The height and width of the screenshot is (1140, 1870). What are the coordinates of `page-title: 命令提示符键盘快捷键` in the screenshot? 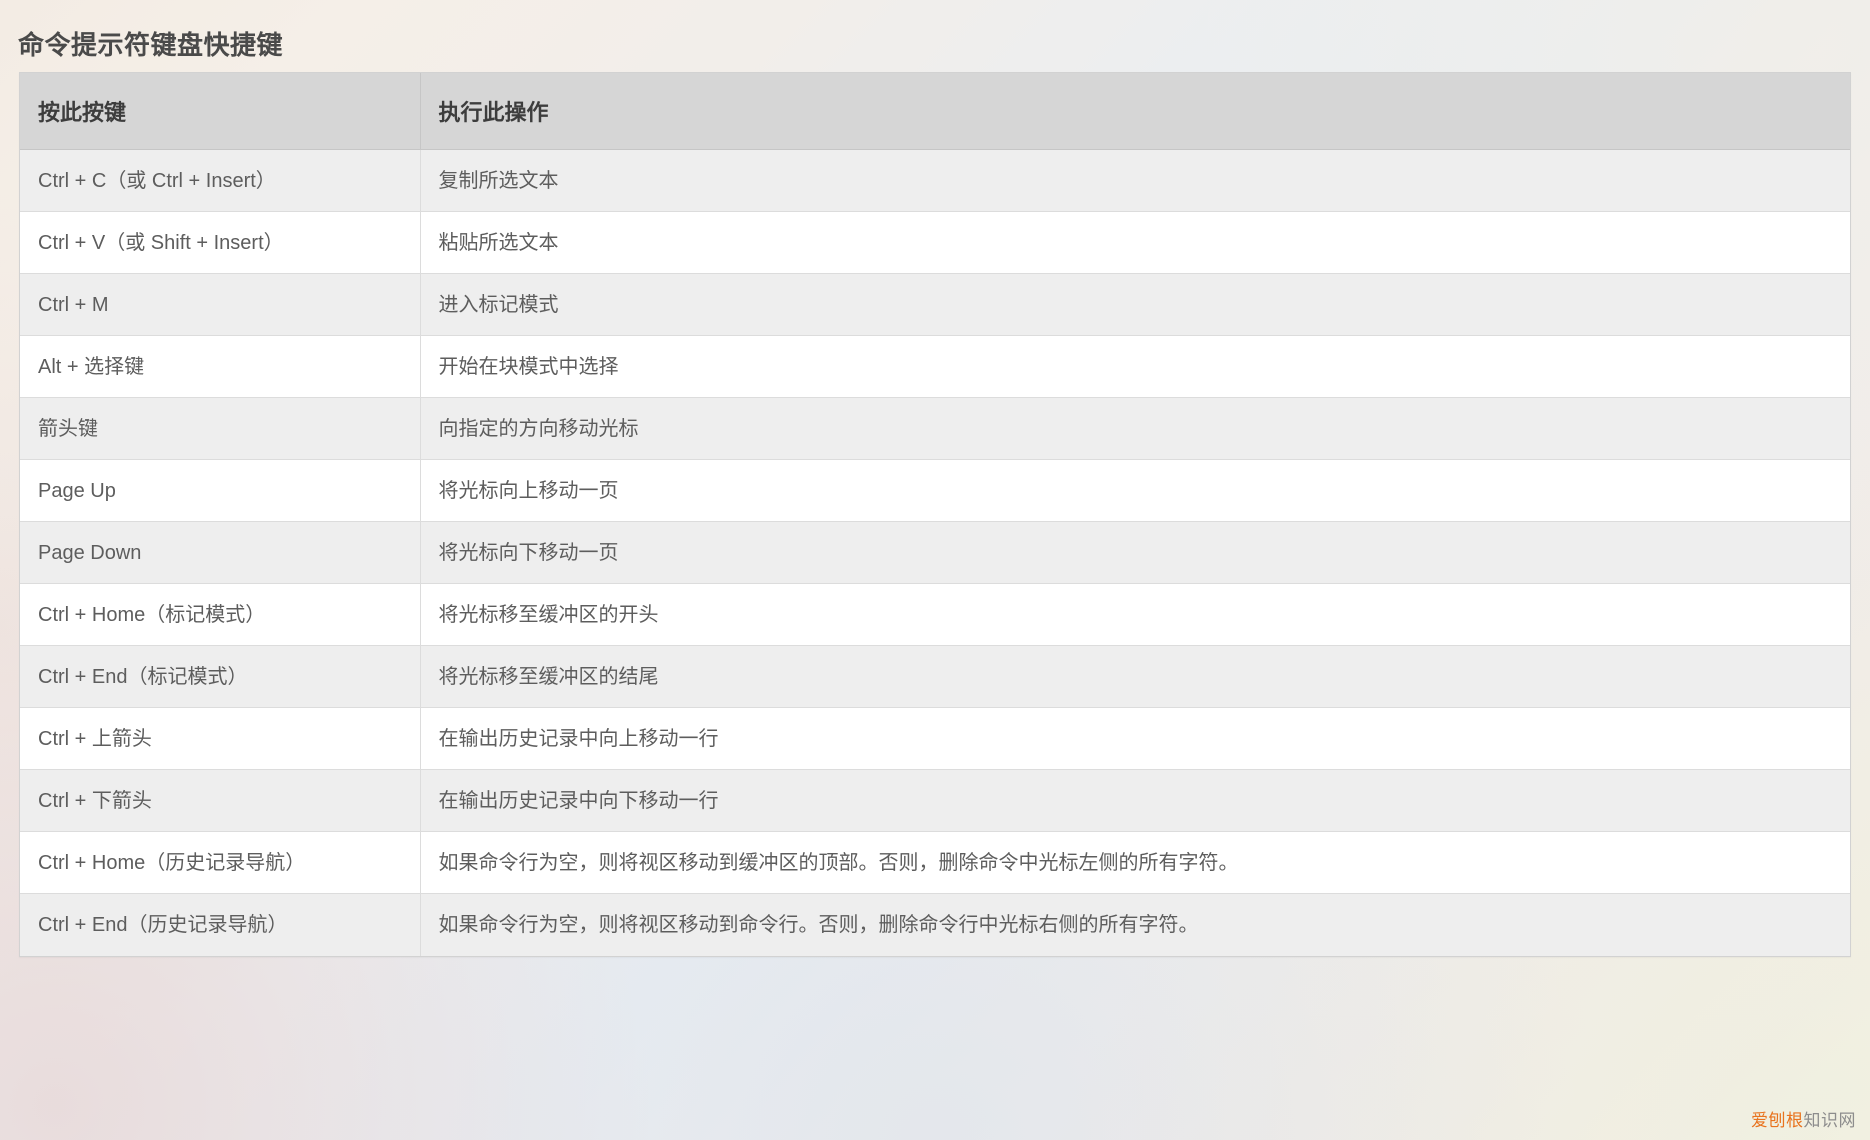 It's located at (151, 45).